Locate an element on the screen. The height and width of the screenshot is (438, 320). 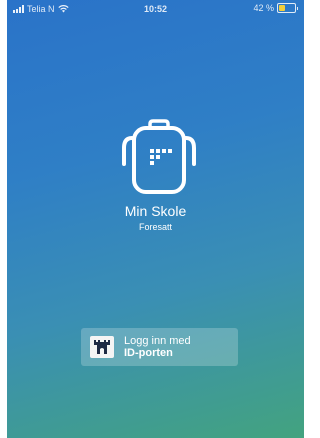
battery-percent: 42 % is located at coordinates (263, 8).